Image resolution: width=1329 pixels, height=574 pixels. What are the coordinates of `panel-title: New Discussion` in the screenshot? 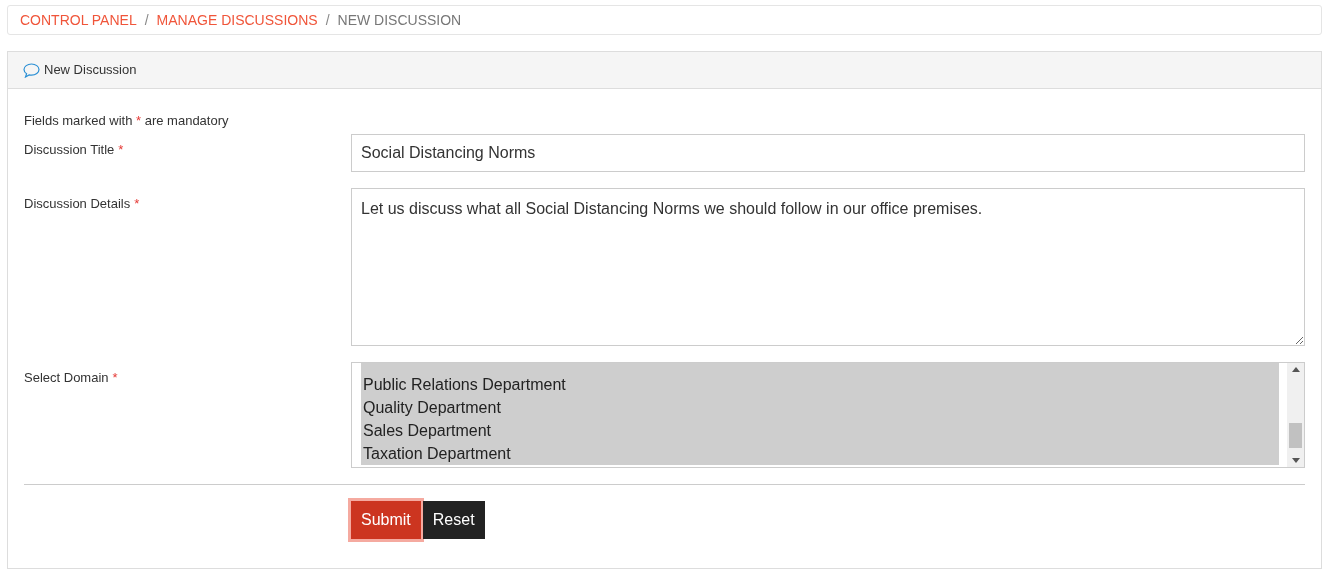 It's located at (90, 70).